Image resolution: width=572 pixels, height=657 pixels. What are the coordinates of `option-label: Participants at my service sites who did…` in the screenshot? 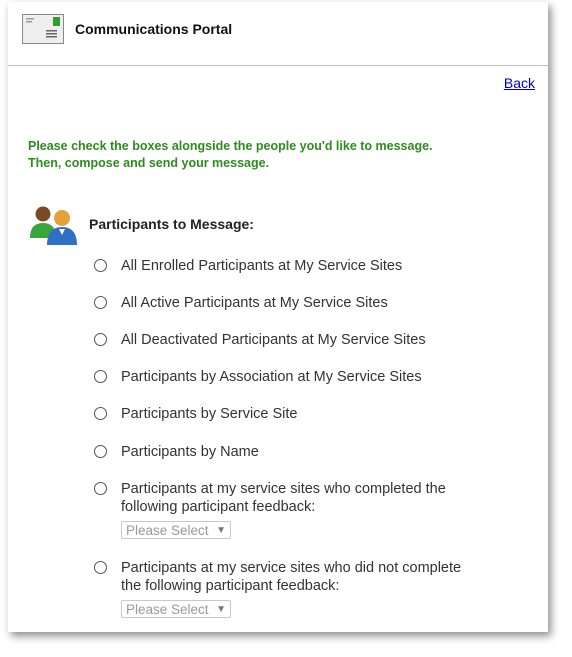 It's located at (291, 577).